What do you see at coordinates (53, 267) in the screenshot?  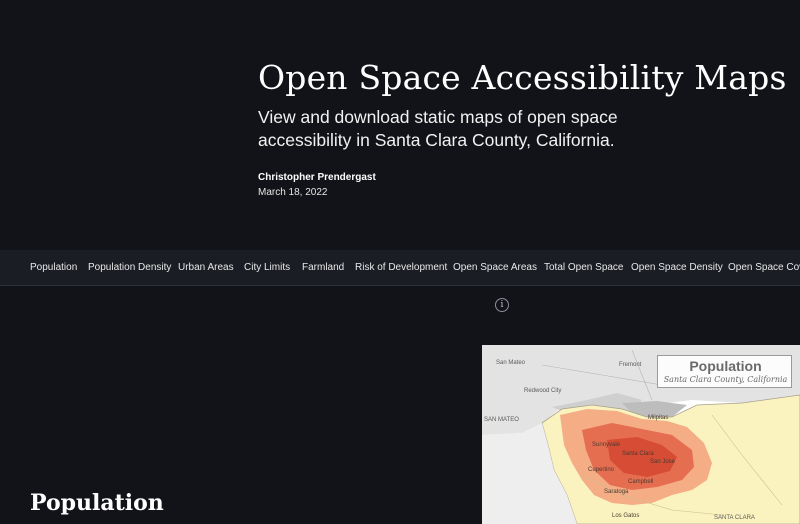 I see `nav-item-population: Population` at bounding box center [53, 267].